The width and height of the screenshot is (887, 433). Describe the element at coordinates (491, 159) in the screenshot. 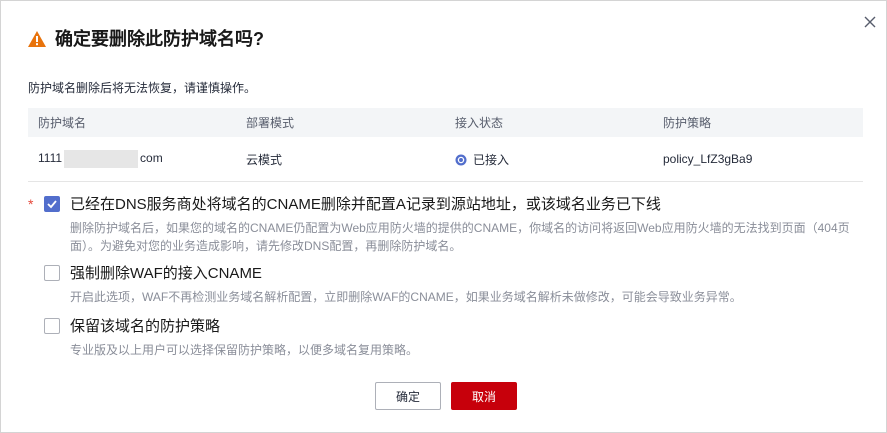

I see `status-text: 已接入` at that location.